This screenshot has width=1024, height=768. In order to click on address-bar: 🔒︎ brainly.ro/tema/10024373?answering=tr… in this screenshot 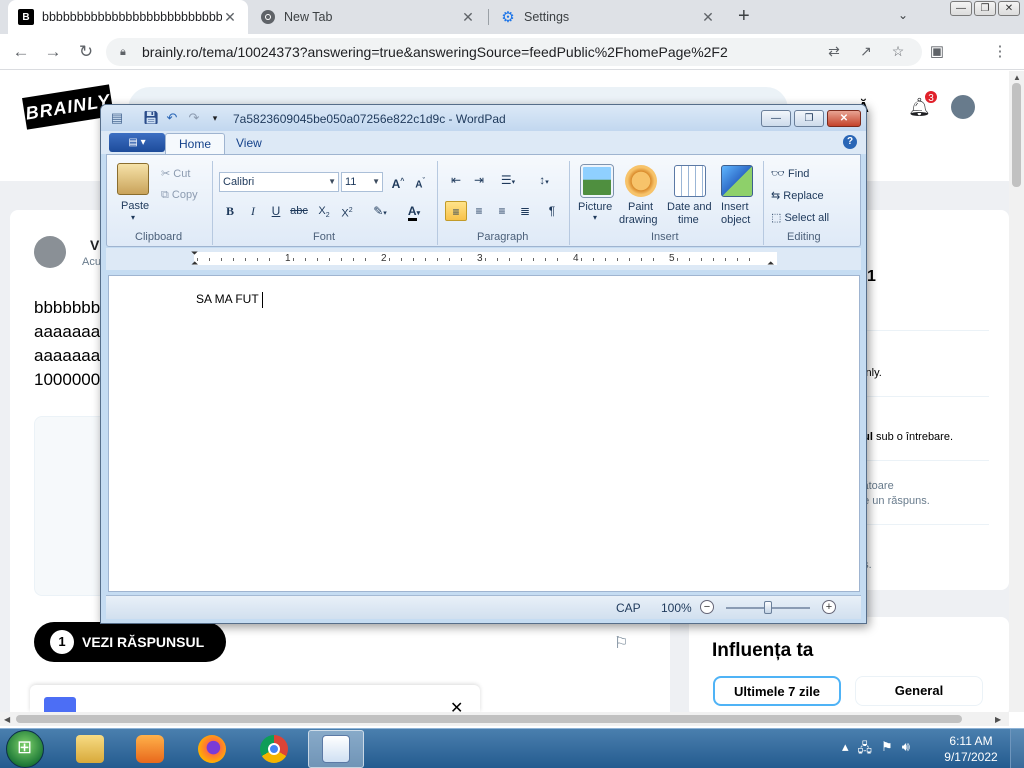, I will do `click(514, 52)`.